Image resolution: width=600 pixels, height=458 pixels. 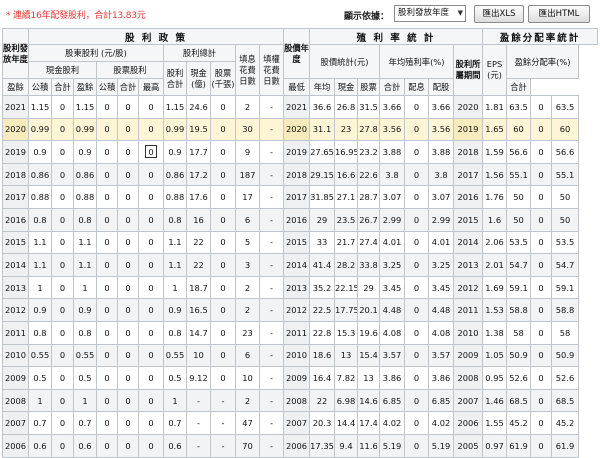 I want to click on export-xls-button: 匯出XLS, so click(x=499, y=14).